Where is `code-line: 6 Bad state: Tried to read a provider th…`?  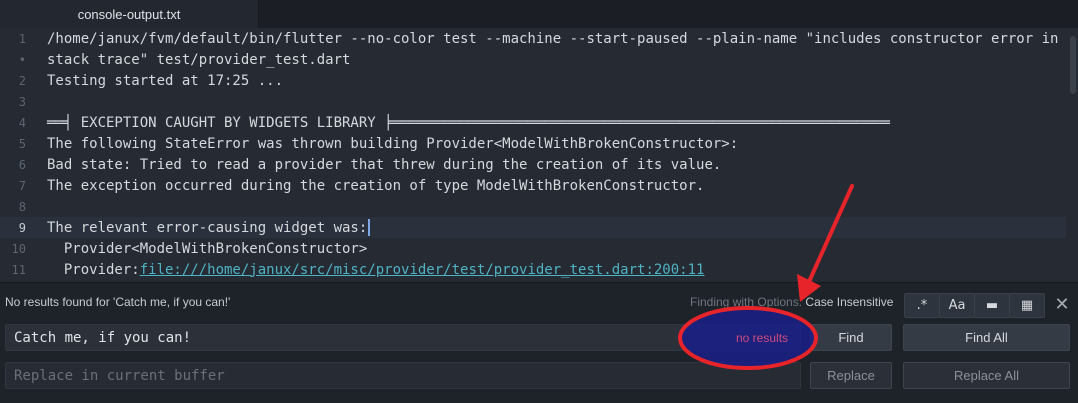
code-line: 6 Bad state: Tried to read a provider th… is located at coordinates (533, 164).